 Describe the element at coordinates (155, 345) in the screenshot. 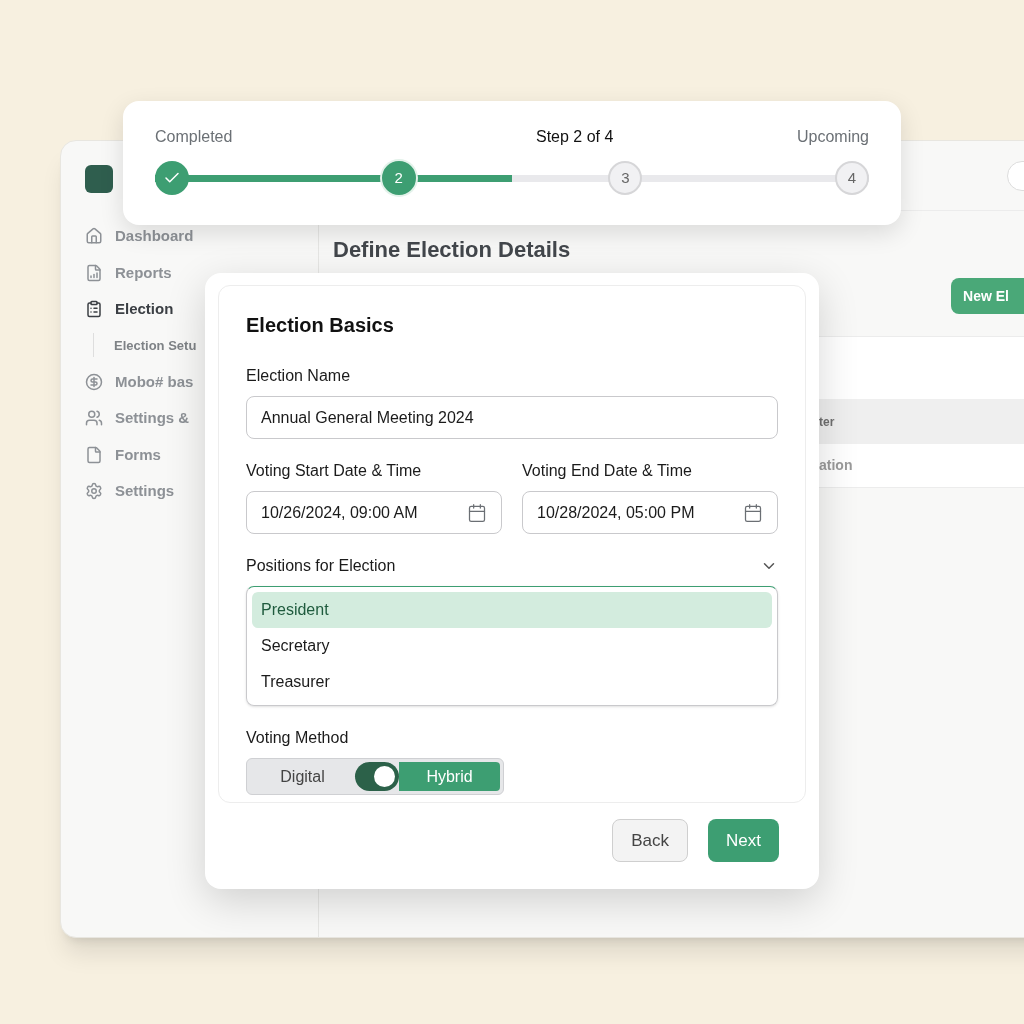

I see `sidebar-subitem: Election Setu` at that location.